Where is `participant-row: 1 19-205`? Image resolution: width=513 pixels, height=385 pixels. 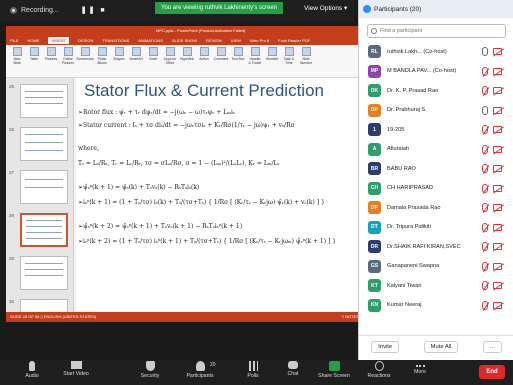 participant-row: 1 19-205 is located at coordinates (436, 130).